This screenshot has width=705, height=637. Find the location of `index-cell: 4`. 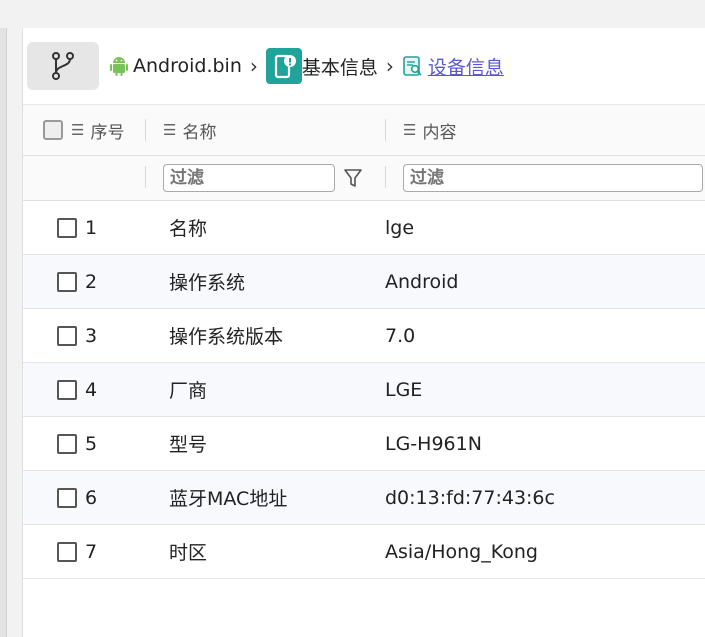

index-cell: 4 is located at coordinates (84, 389).